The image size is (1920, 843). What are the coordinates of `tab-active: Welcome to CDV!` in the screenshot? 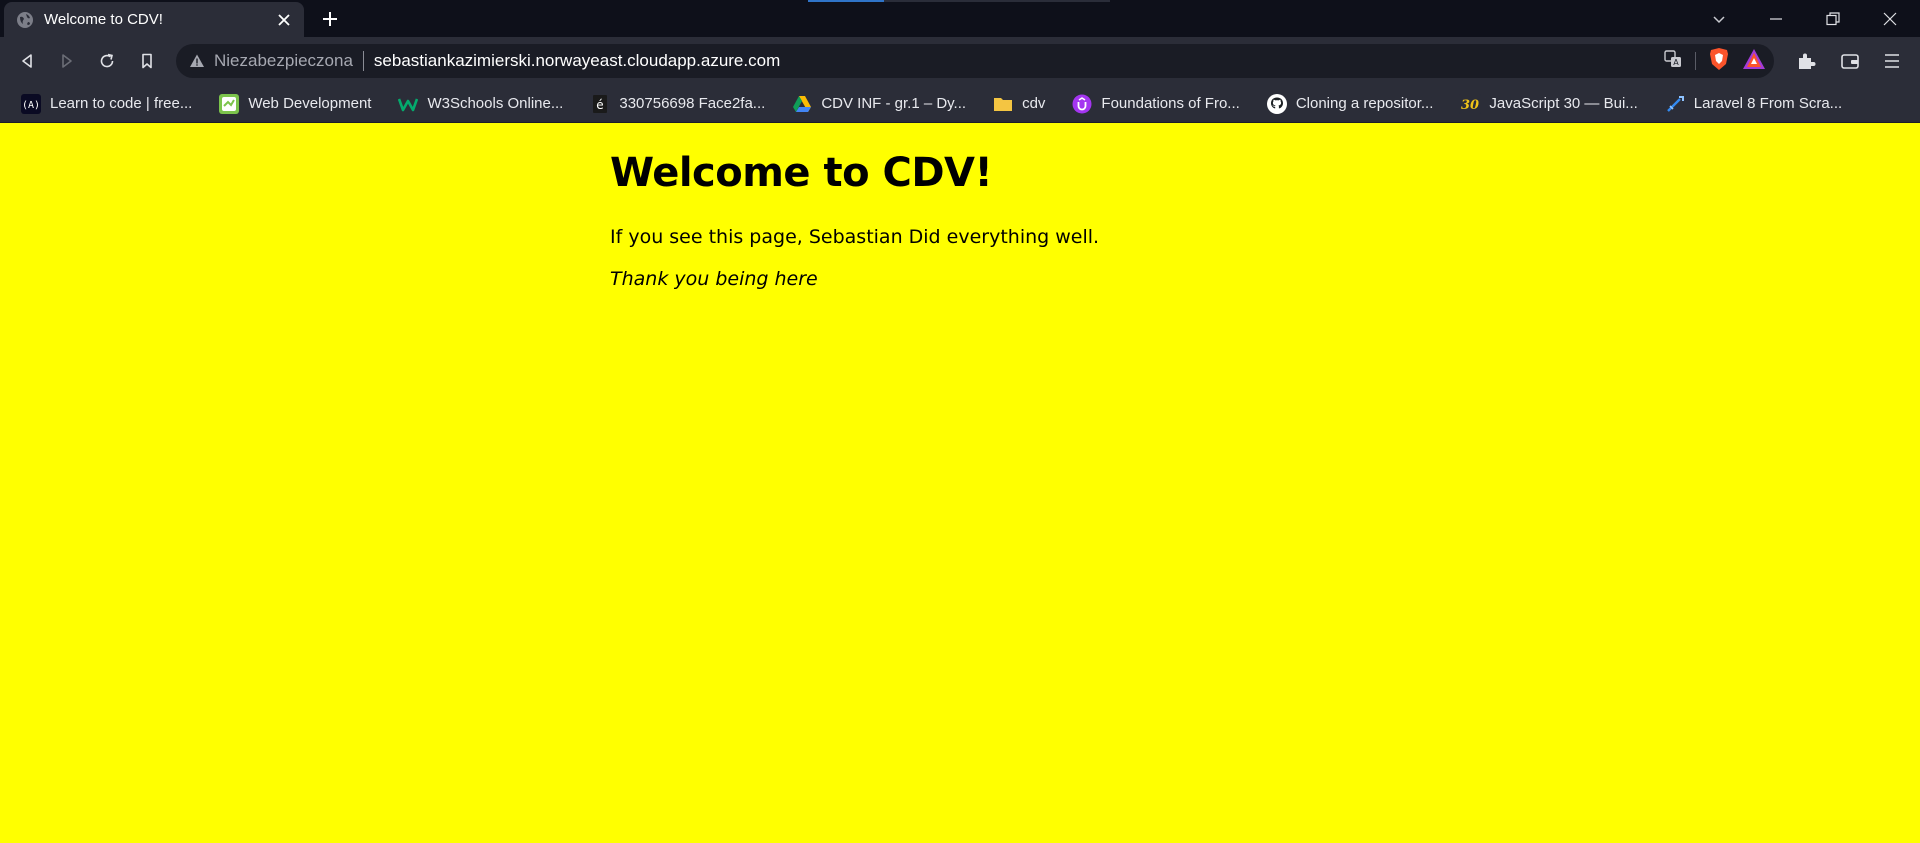 It's located at (154, 19).